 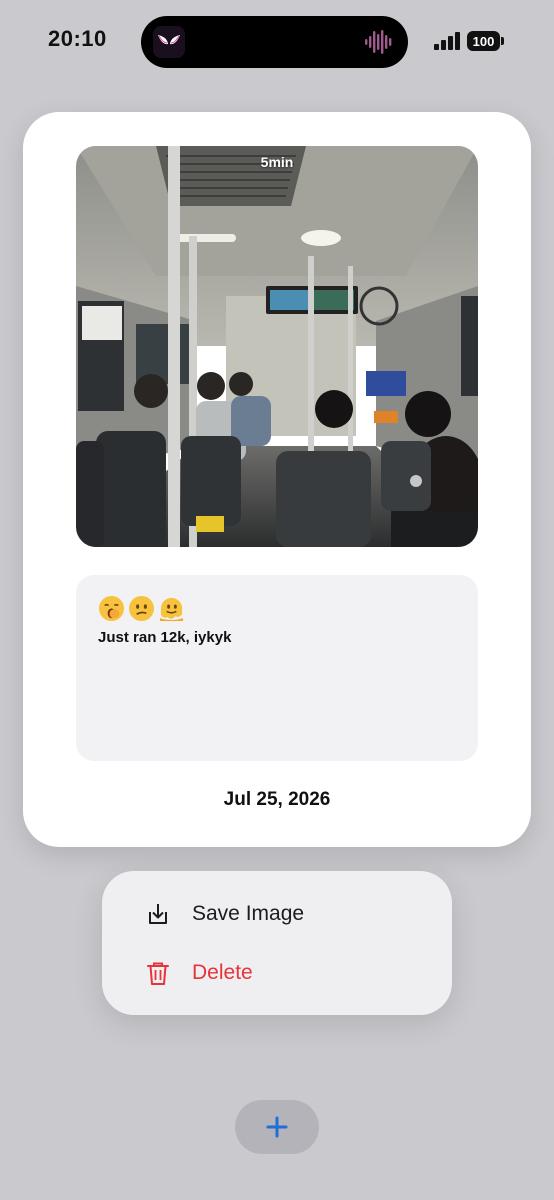 What do you see at coordinates (248, 913) in the screenshot?
I see `save-image-label: Save Image` at bounding box center [248, 913].